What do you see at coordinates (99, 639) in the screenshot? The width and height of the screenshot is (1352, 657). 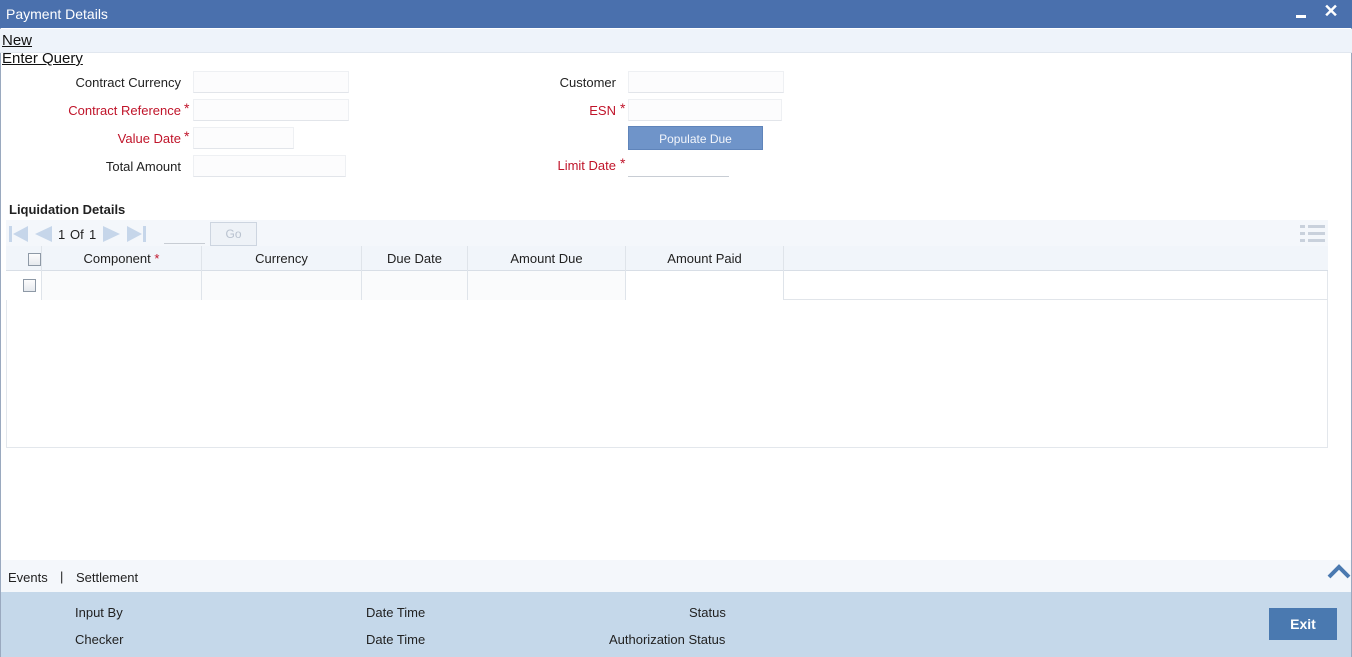 I see `checker-label: Checker` at bounding box center [99, 639].